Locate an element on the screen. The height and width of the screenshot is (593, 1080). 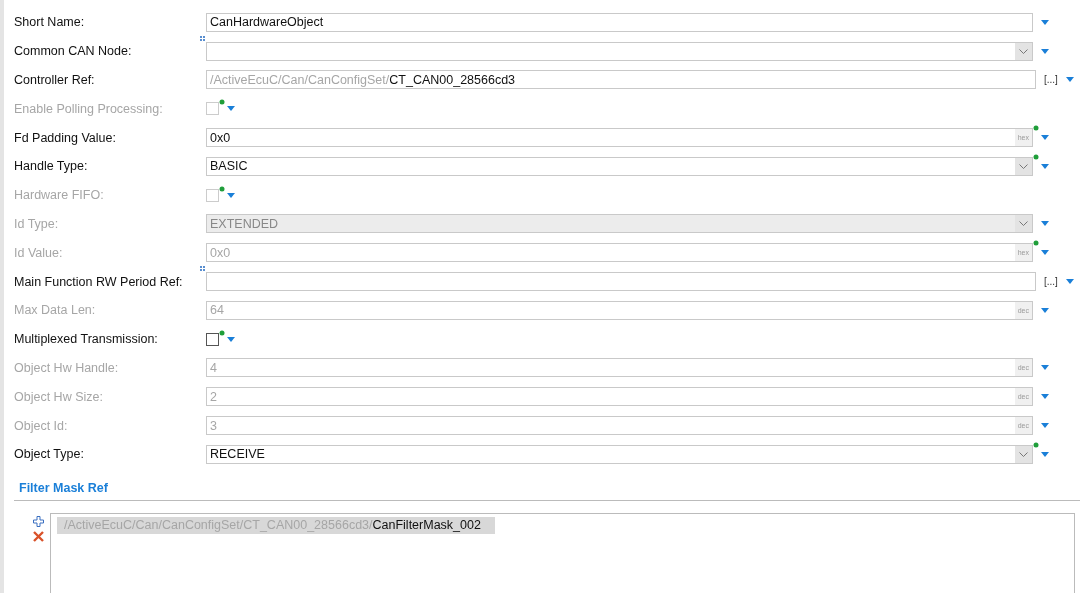
field-label: Short Name: is located at coordinates (49, 22).